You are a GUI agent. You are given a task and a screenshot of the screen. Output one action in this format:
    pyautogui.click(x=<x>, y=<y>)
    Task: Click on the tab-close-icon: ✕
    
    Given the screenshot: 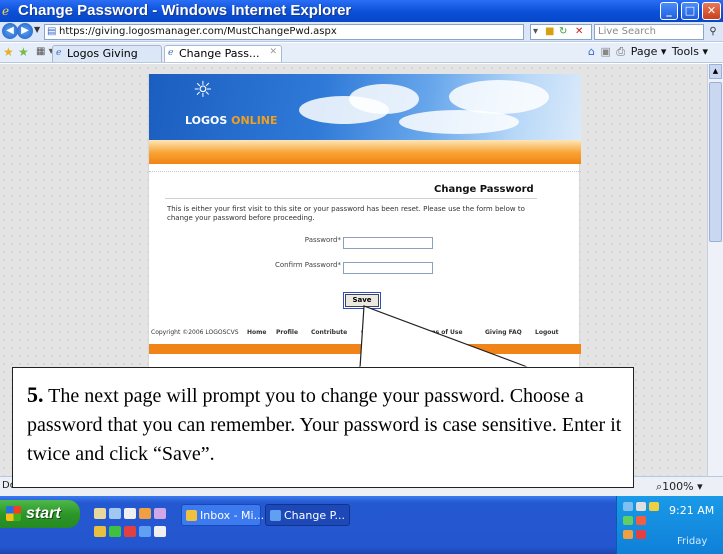 What is the action you would take?
    pyautogui.click(x=273, y=52)
    